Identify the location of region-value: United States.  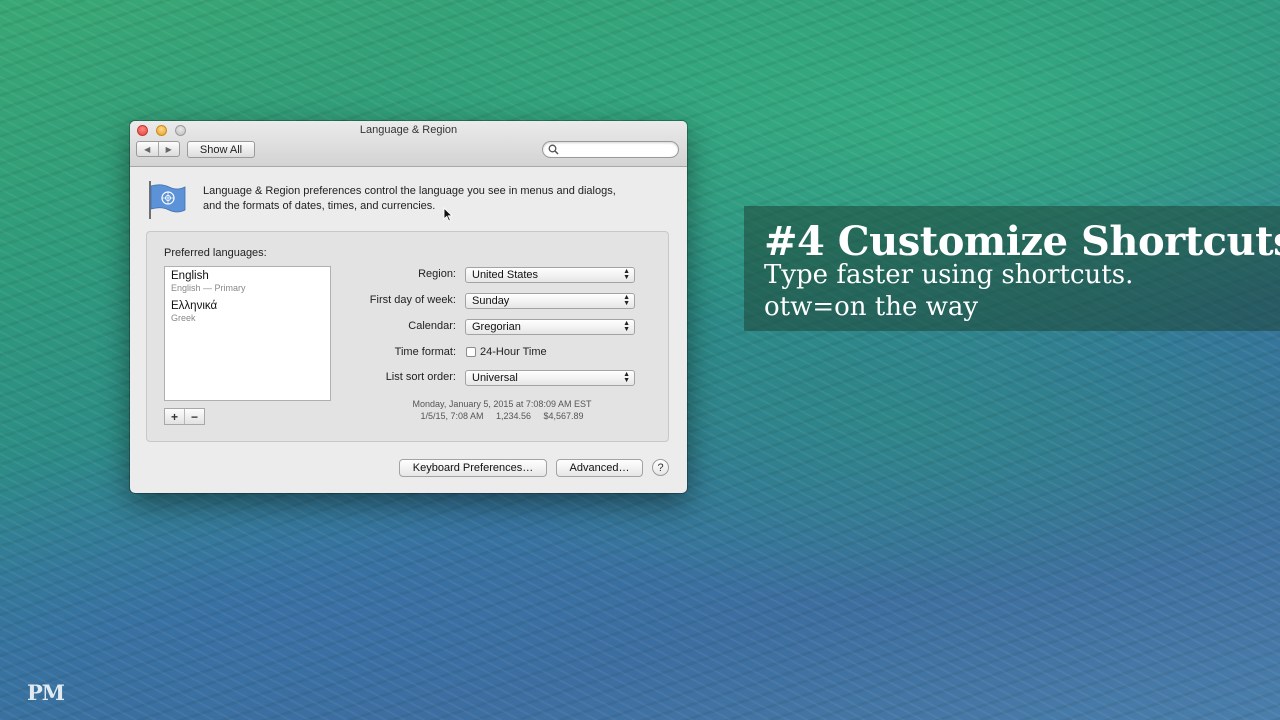
(505, 275).